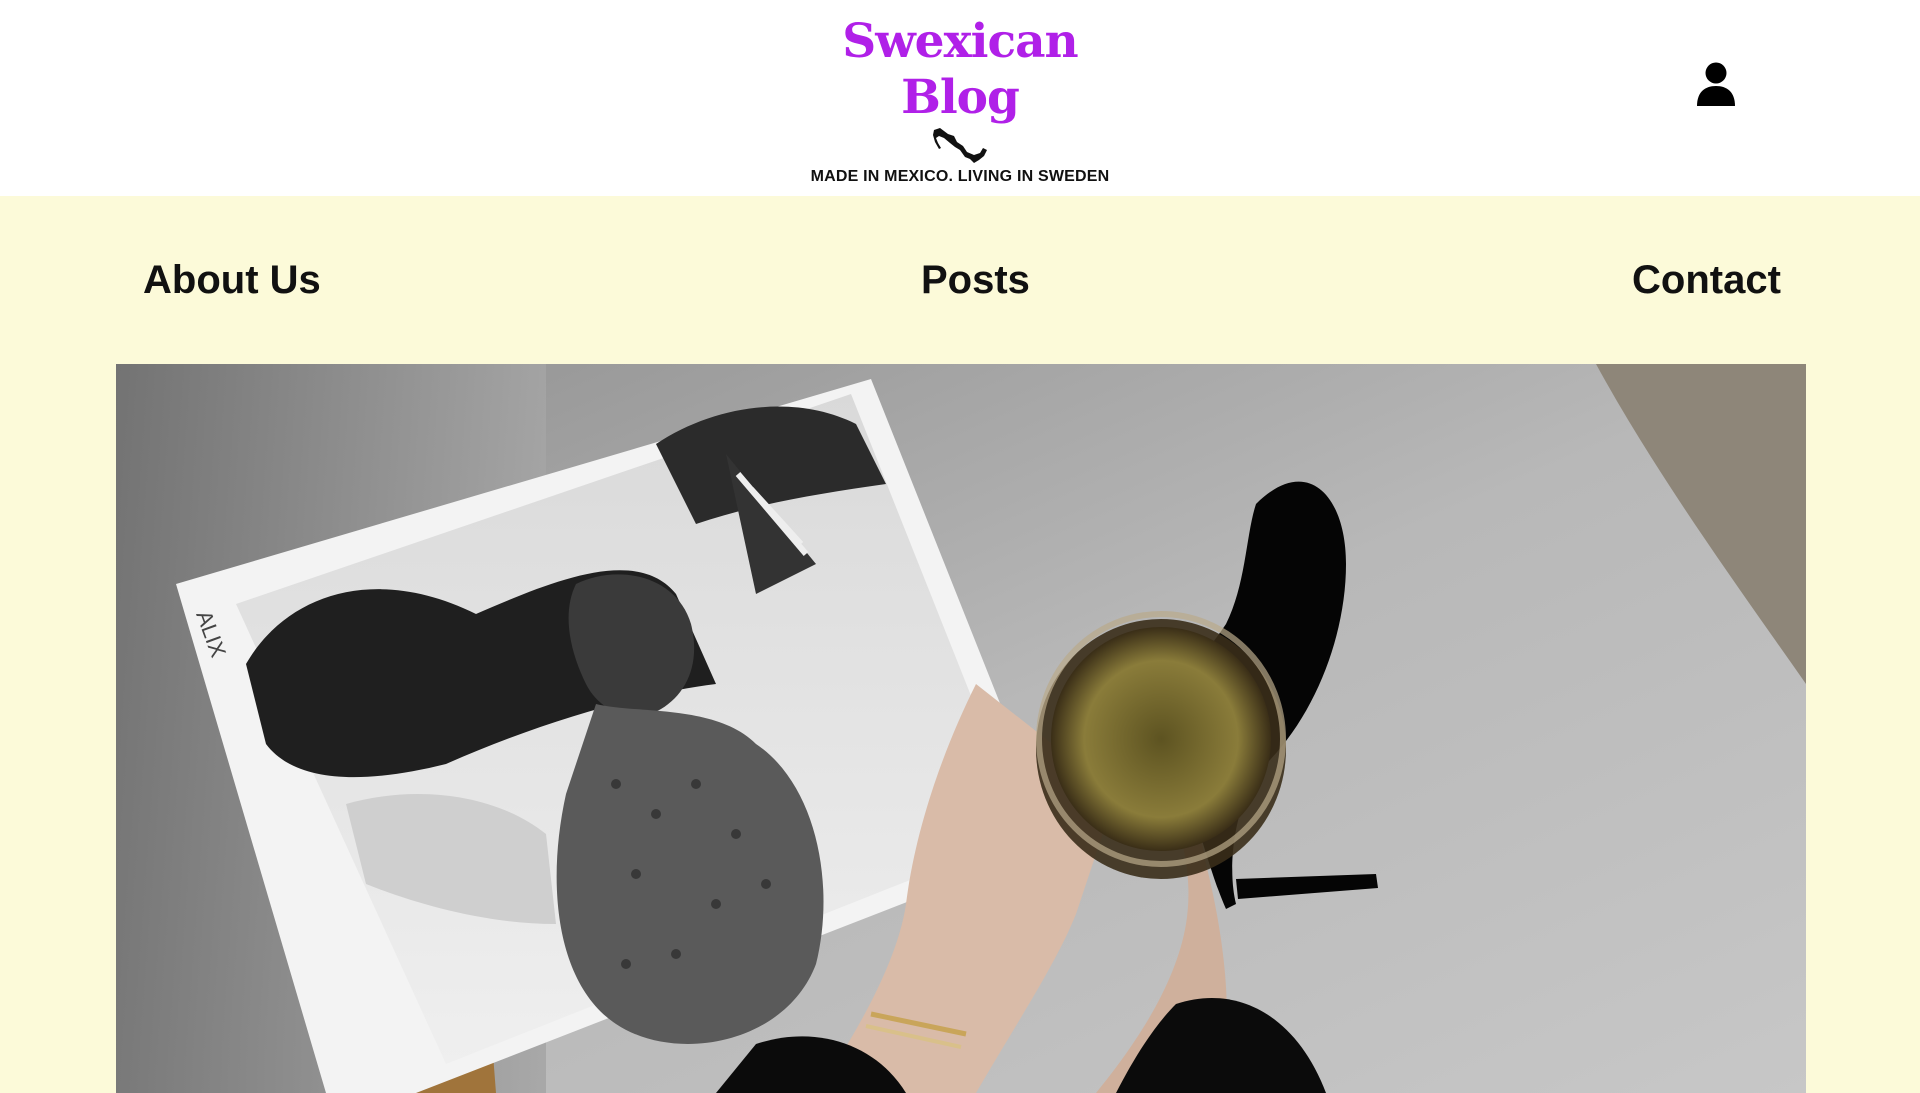 Image resolution: width=1920 pixels, height=1093 pixels. Describe the element at coordinates (232, 280) in the screenshot. I see `nav-item-about-us: About Us` at that location.